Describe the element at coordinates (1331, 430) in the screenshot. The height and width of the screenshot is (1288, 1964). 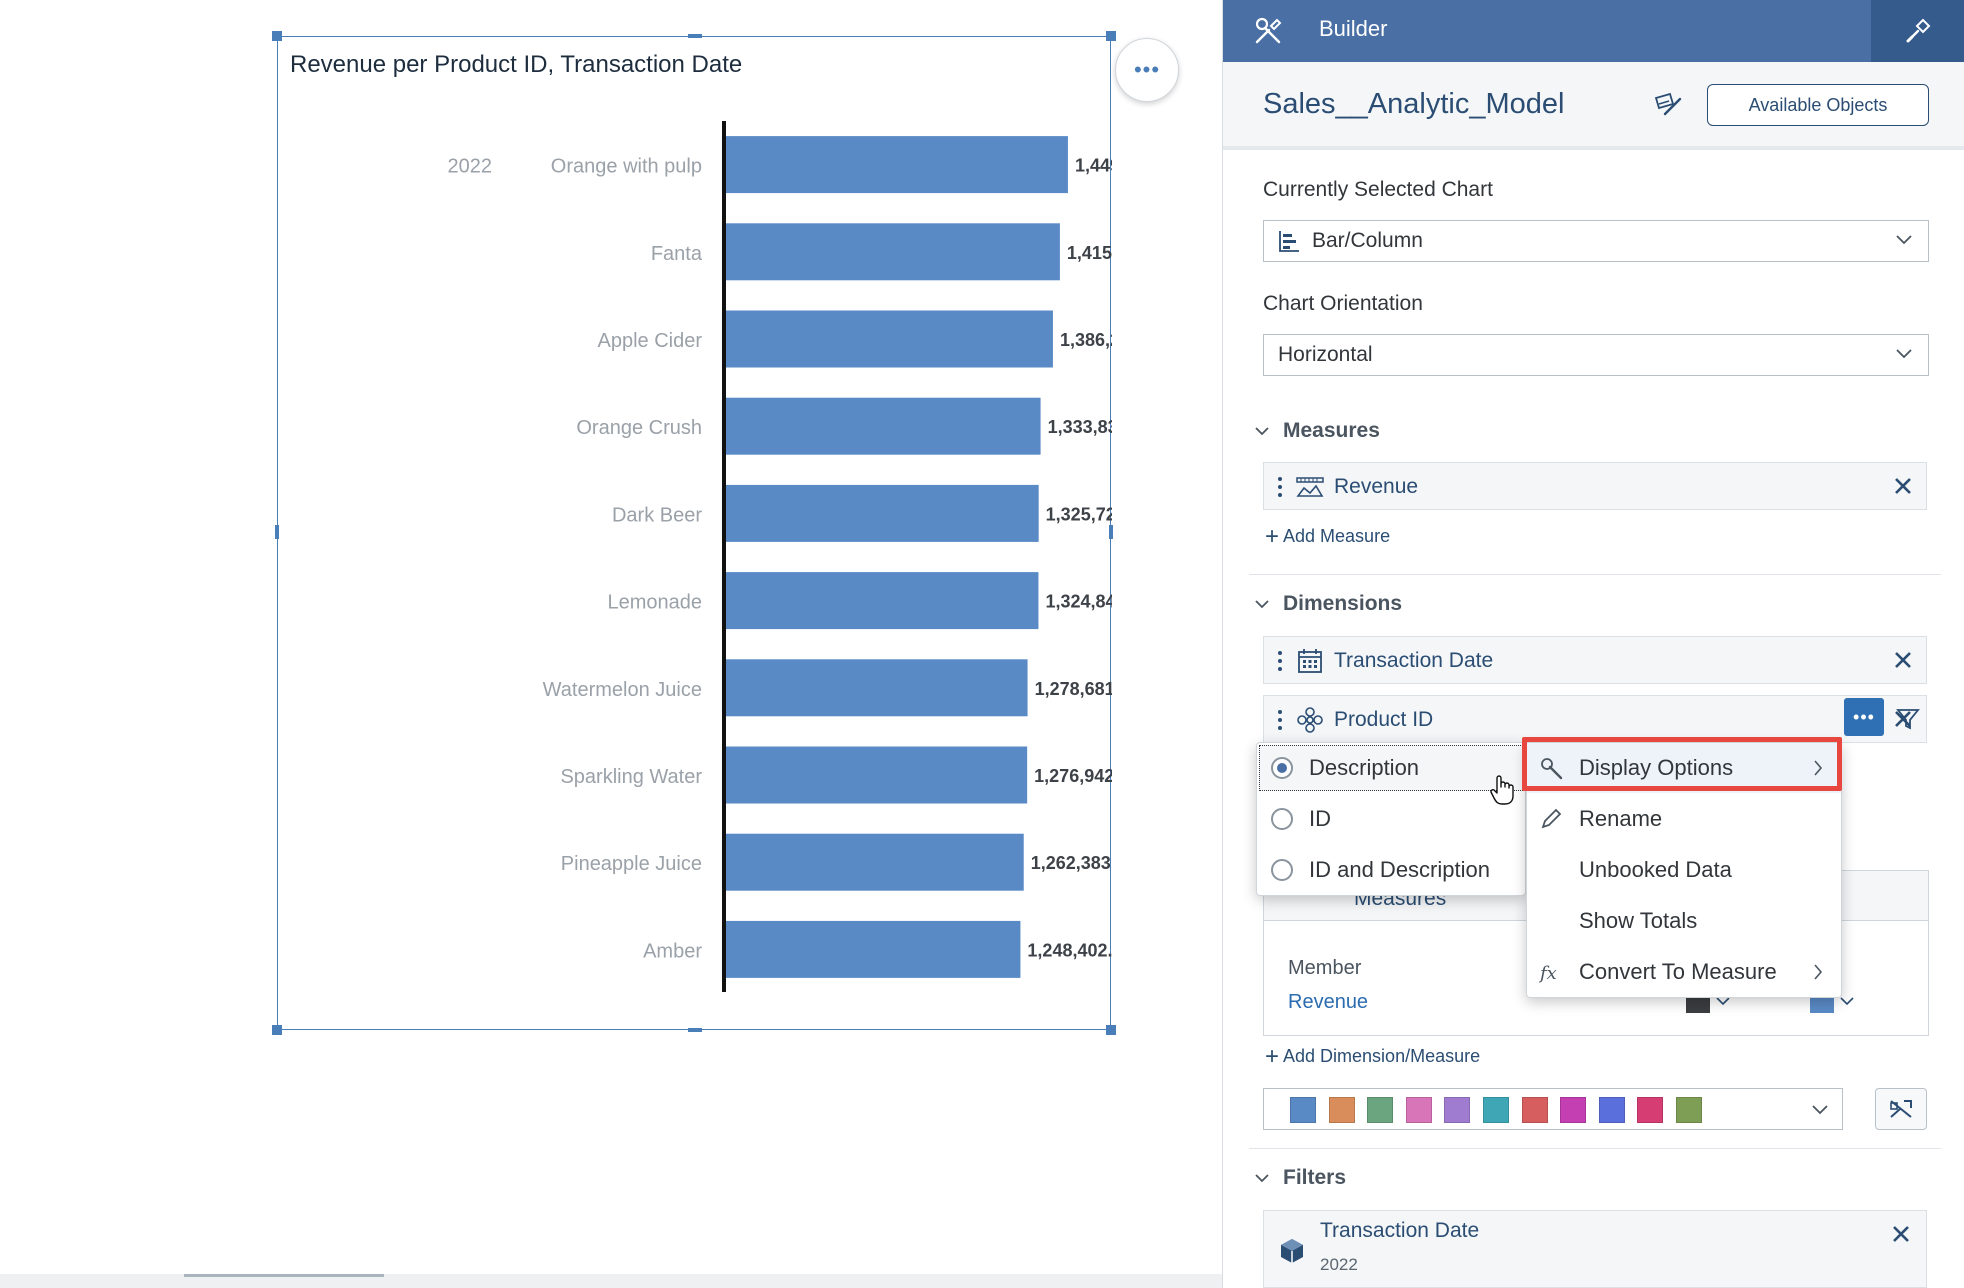
I see `measures-heading: Measures` at that location.